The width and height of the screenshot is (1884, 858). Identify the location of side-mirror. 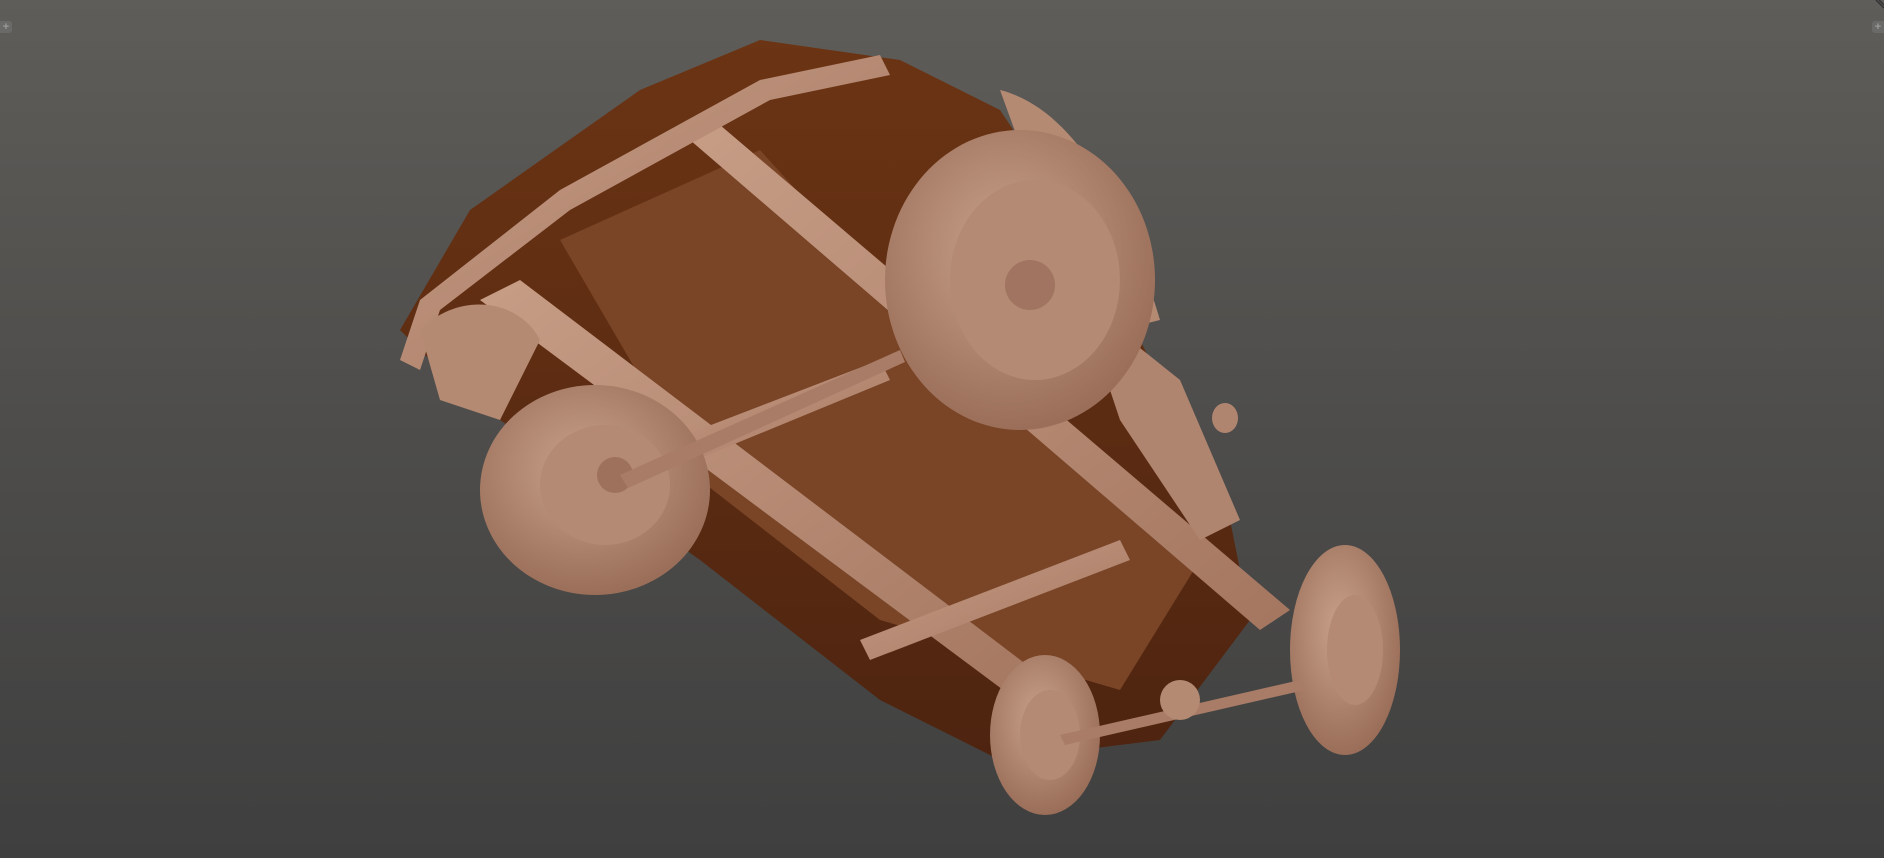
(1225, 418).